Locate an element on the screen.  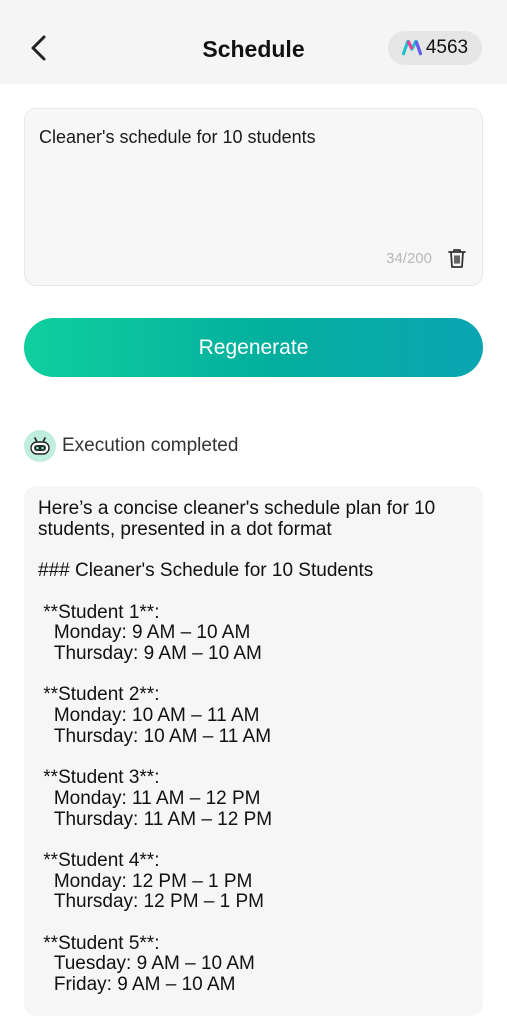
robot-avatar is located at coordinates (40, 446).